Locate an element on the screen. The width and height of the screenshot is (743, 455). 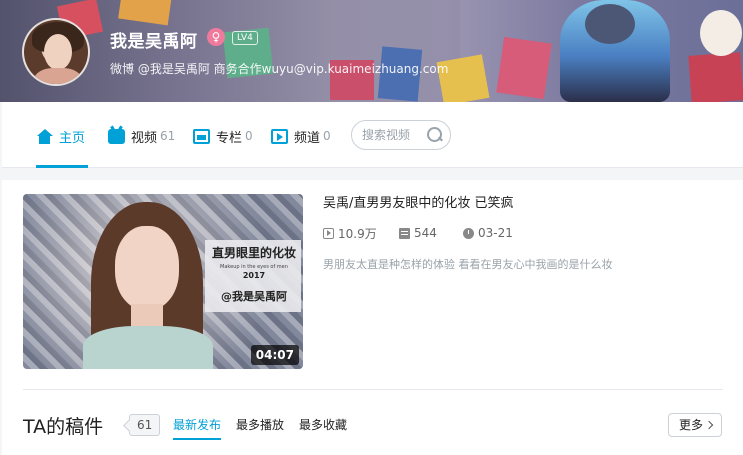
tv-icon is located at coordinates (116, 136).